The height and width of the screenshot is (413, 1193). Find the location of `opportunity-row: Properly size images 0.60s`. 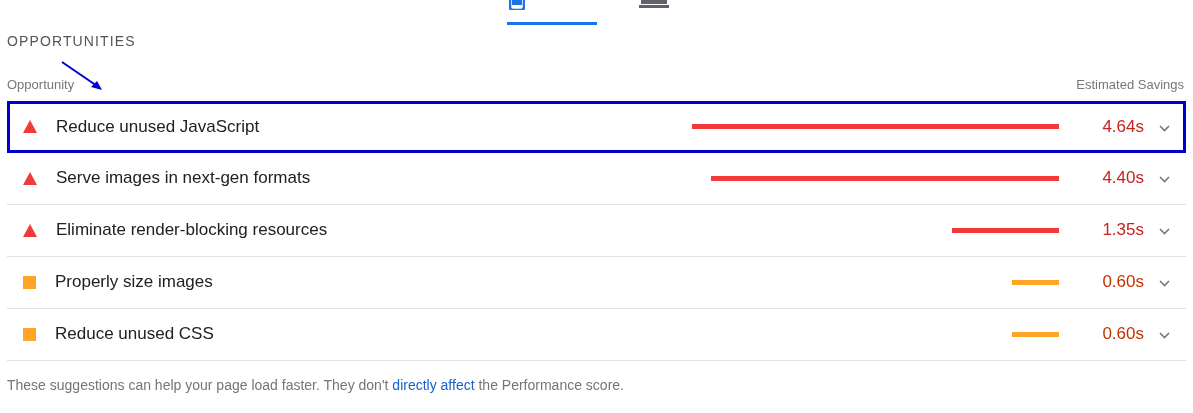

opportunity-row: Properly size images 0.60s is located at coordinates (596, 282).